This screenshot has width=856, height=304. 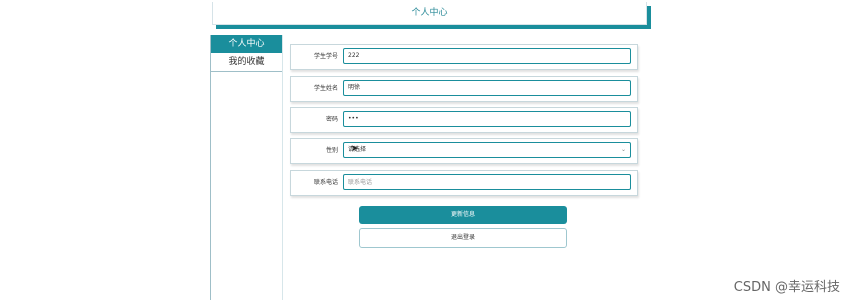 I want to click on update-info-button: 更新信息, so click(x=463, y=215).